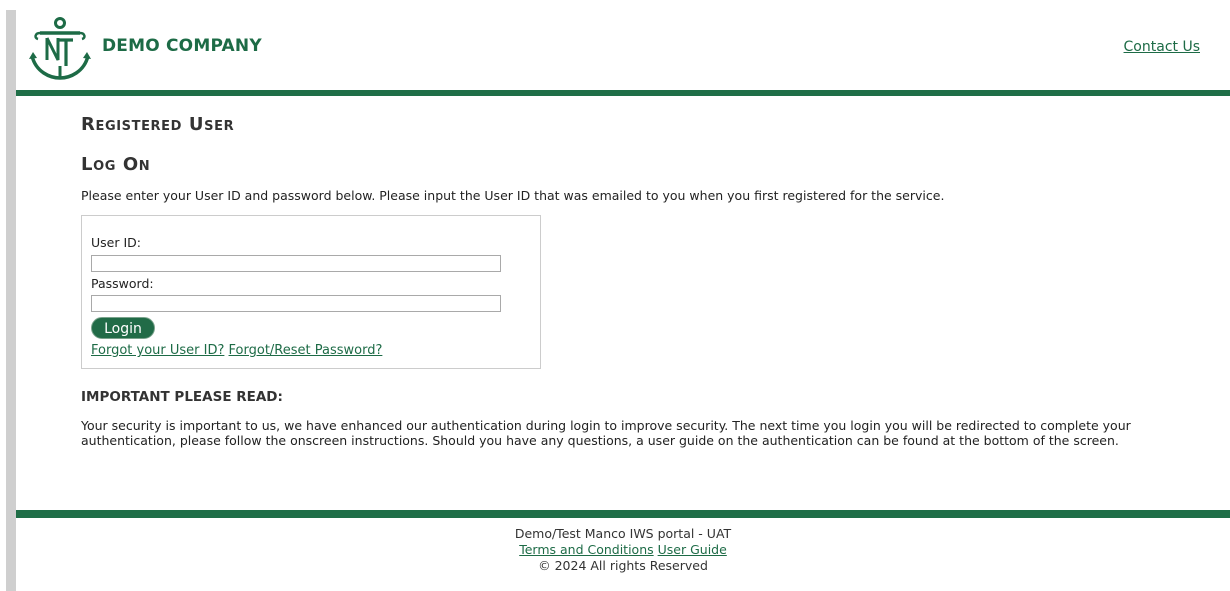 The image size is (1230, 591). What do you see at coordinates (692, 549) in the screenshot?
I see `user-guide-link: User Guide` at bounding box center [692, 549].